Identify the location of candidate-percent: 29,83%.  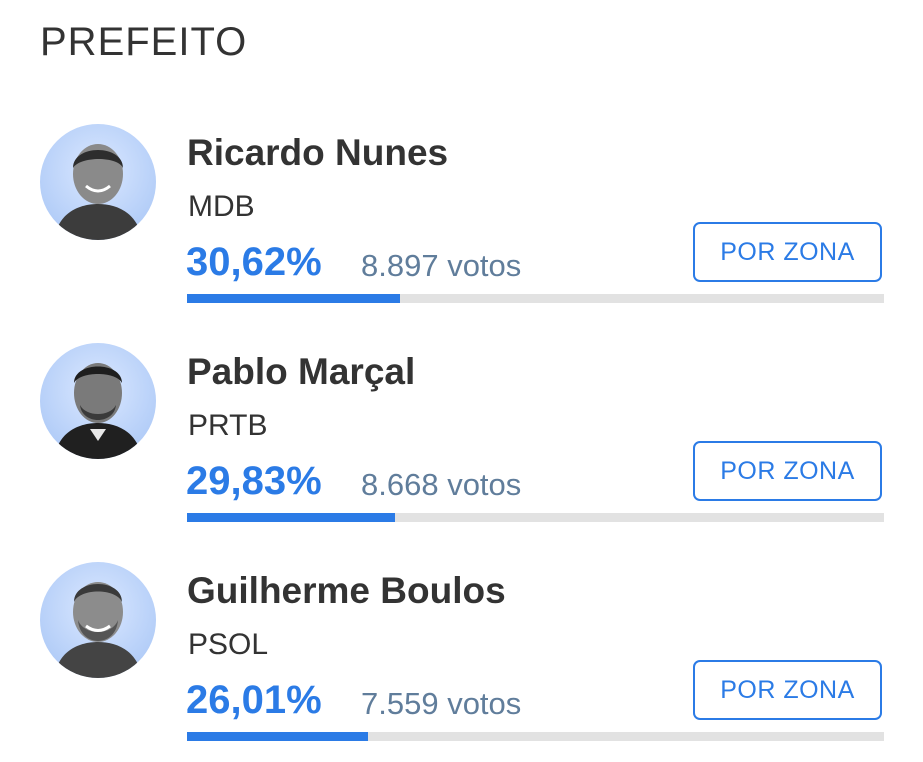
(254, 481).